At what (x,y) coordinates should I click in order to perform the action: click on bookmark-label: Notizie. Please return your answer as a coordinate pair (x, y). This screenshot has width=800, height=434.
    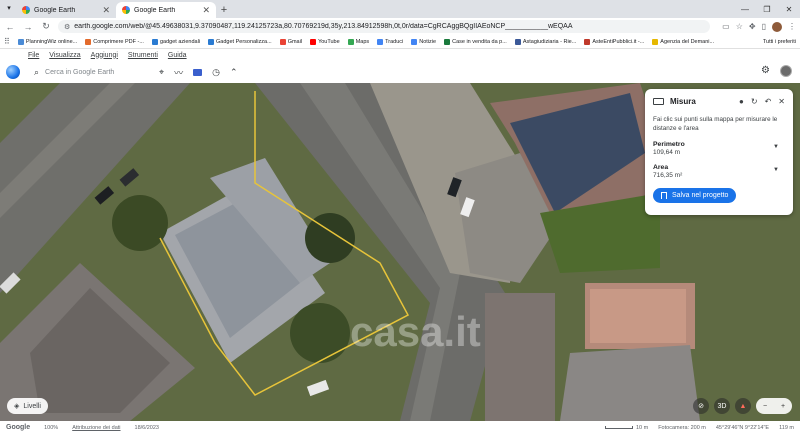
    Looking at the image, I should click on (428, 41).